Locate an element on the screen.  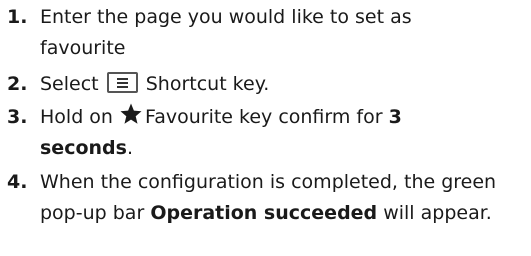
step-bold-text: Operation succeeded is located at coordinates (264, 213).